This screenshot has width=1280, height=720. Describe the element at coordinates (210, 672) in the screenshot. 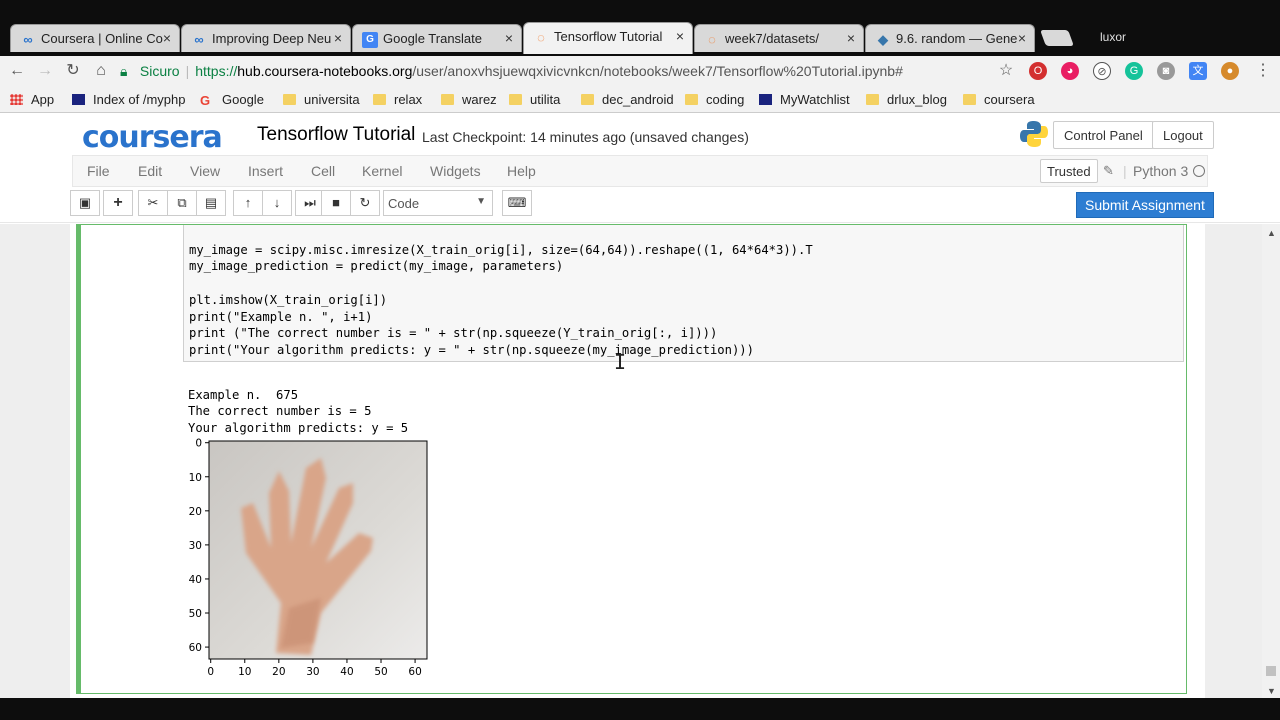

I see `x-tick-label: 0` at that location.